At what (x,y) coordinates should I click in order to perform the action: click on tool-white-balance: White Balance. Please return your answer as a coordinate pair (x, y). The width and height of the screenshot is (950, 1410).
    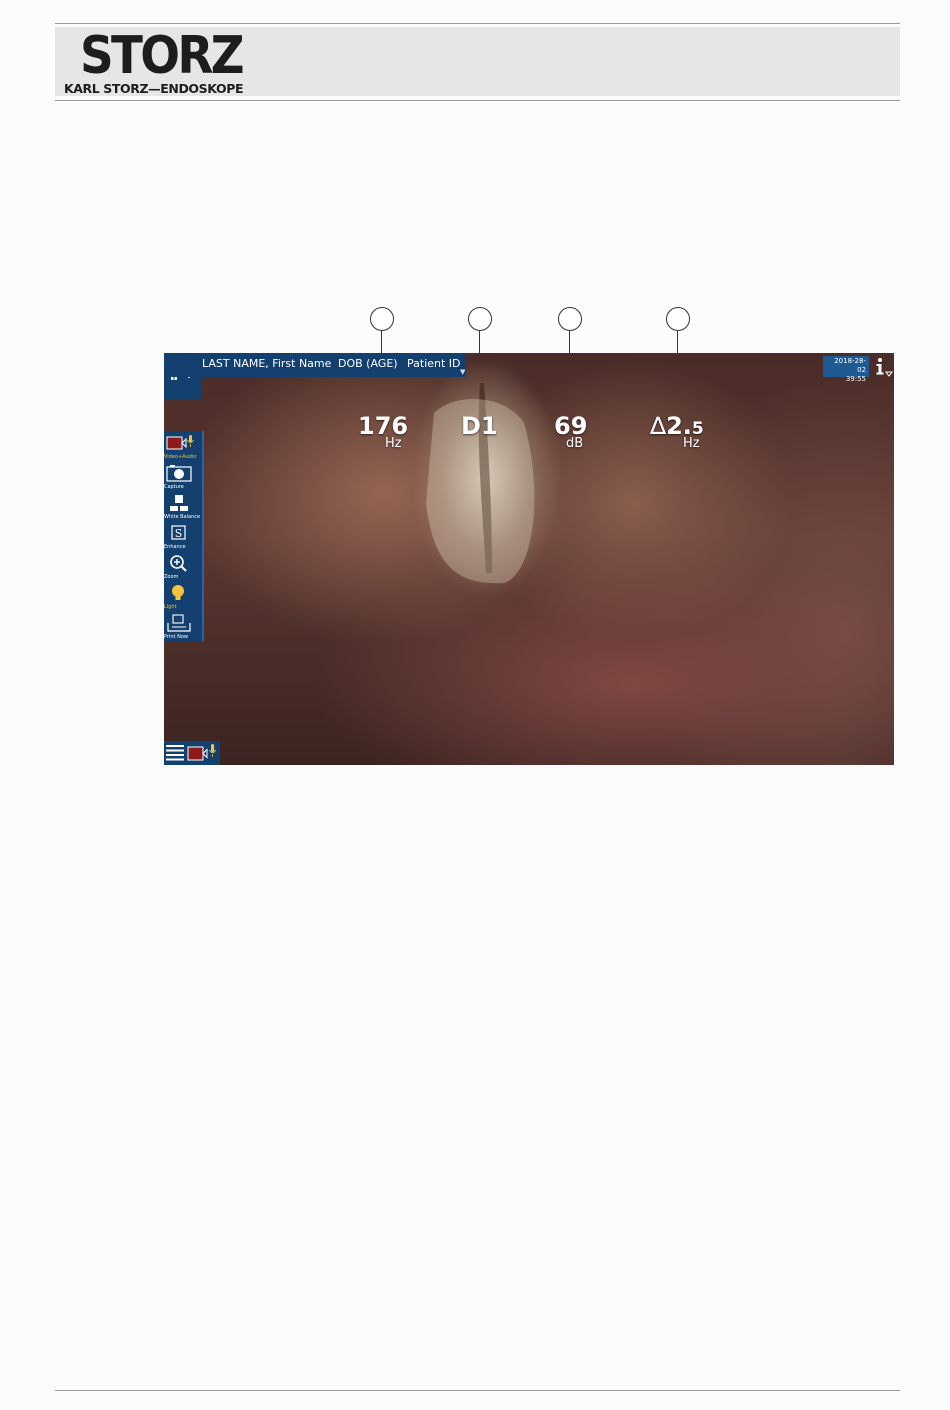
    Looking at the image, I should click on (182, 508).